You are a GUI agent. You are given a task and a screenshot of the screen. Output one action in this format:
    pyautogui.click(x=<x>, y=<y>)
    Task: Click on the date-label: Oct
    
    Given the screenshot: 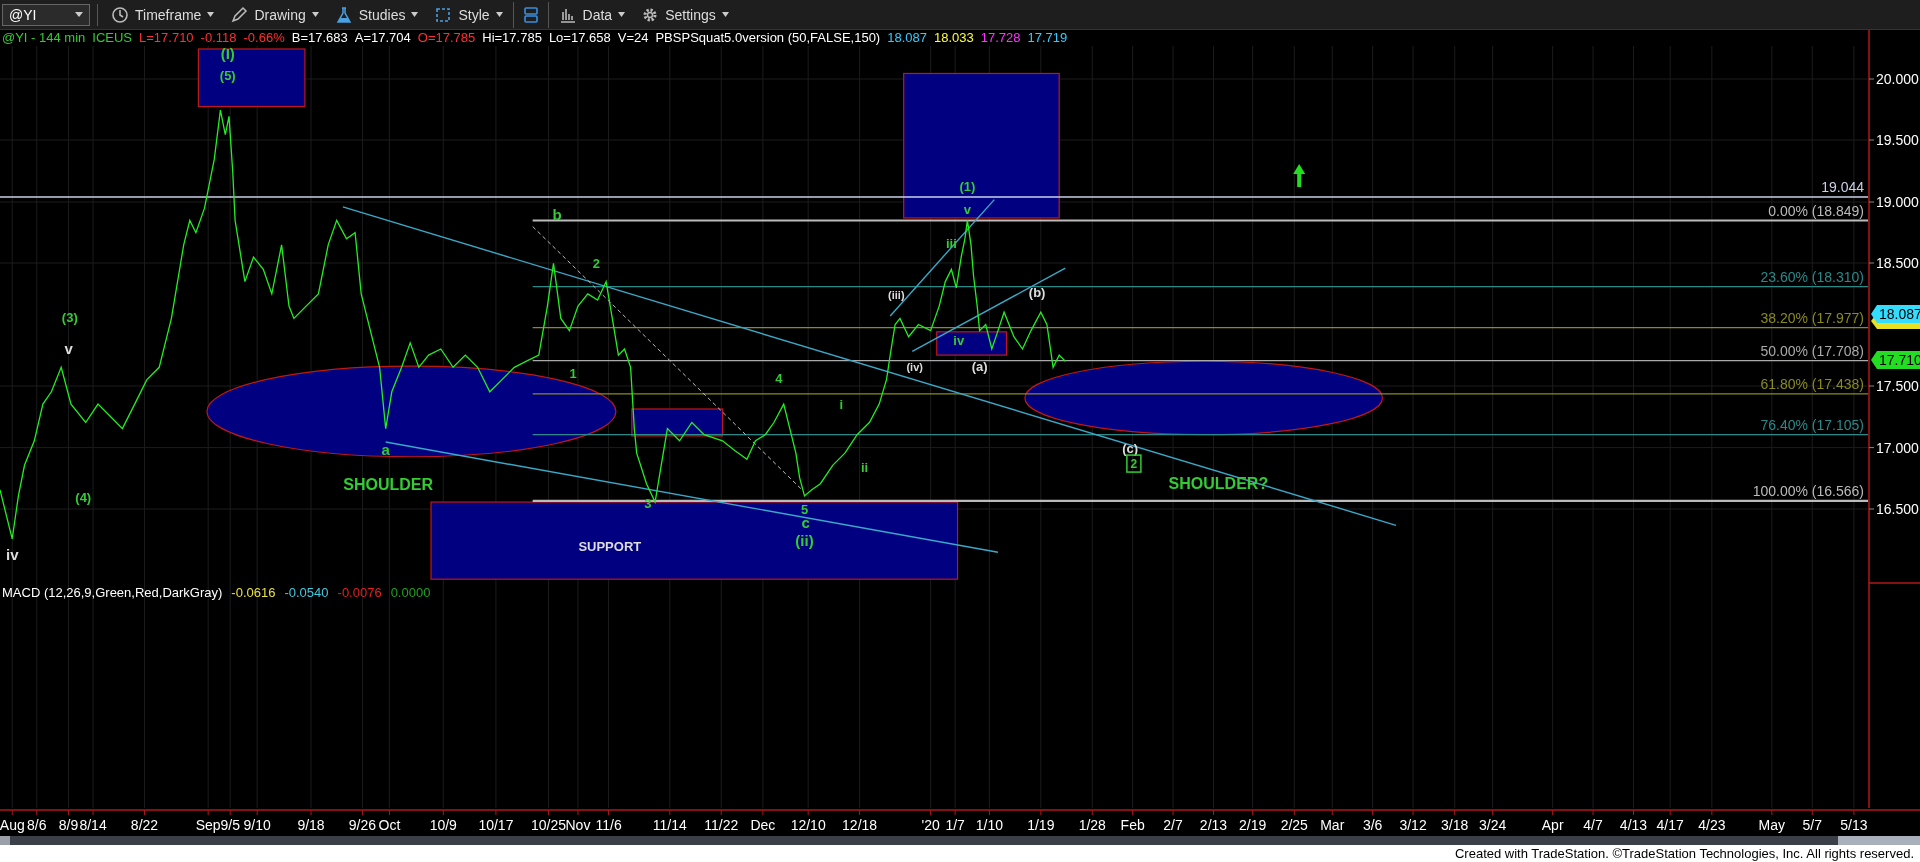 What is the action you would take?
    pyautogui.click(x=389, y=825)
    